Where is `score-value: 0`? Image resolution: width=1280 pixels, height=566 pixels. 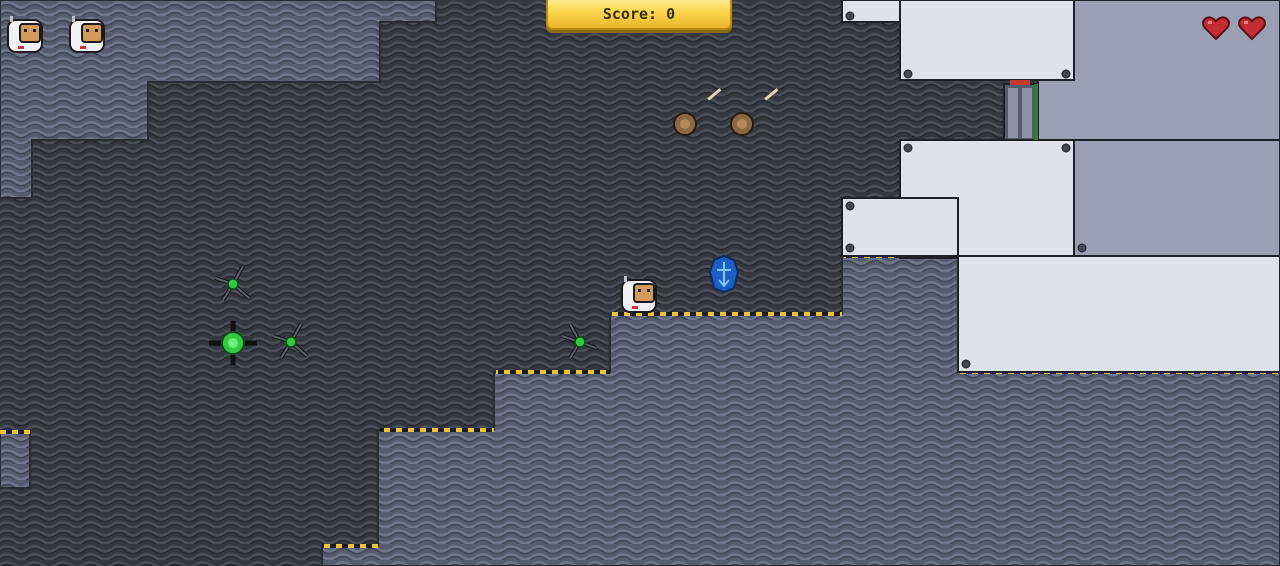 score-value: 0 is located at coordinates (671, 14).